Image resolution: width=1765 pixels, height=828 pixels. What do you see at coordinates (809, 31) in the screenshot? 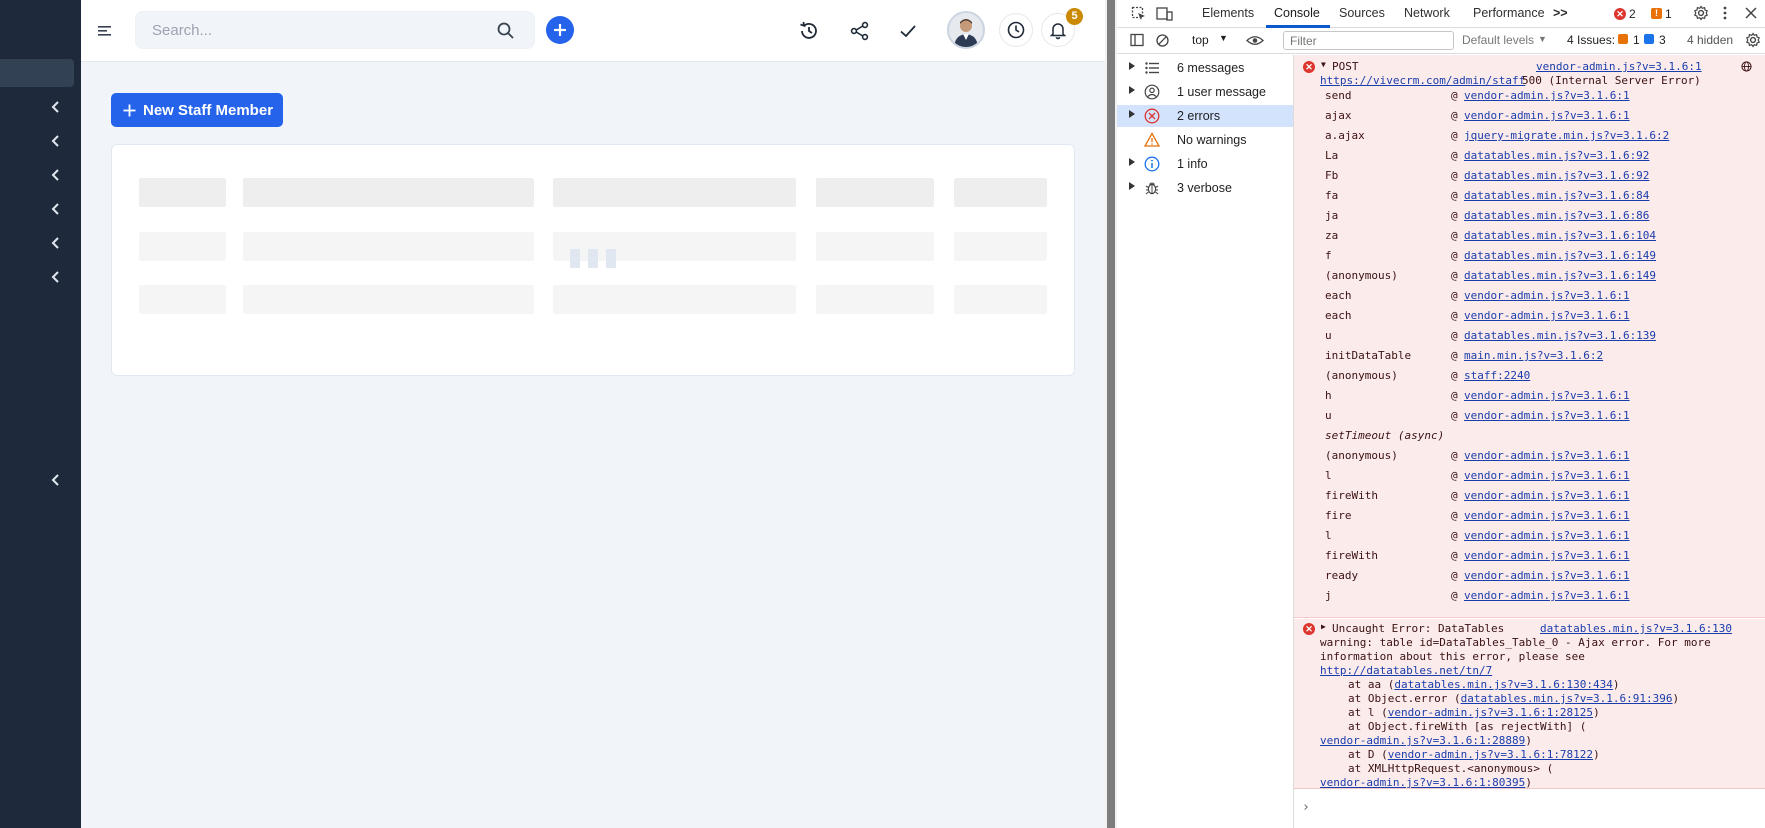
I see `history-icon` at bounding box center [809, 31].